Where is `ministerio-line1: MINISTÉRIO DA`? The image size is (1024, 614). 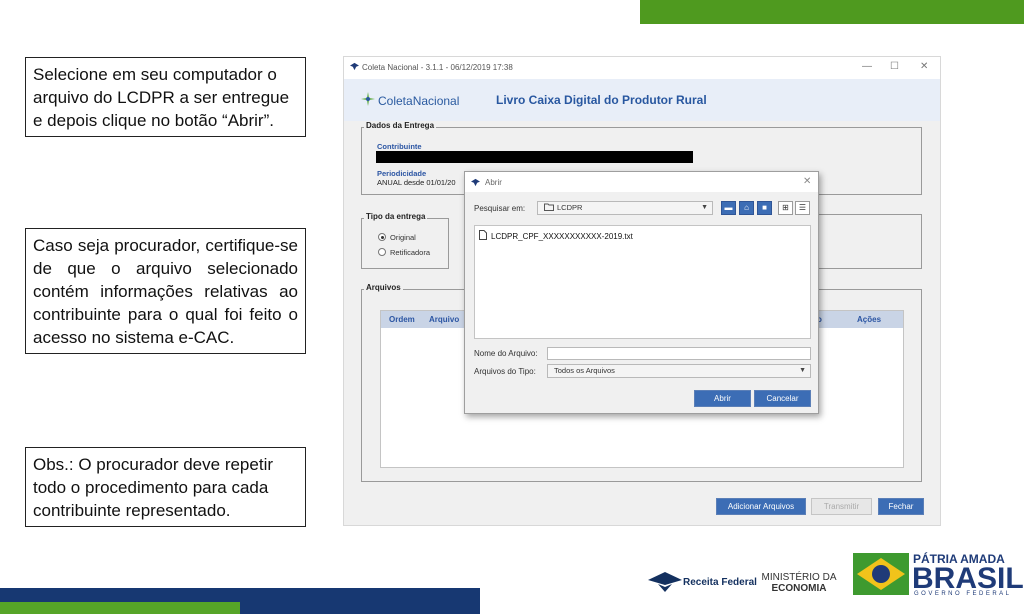
ministerio-line1: MINISTÉRIO DA is located at coordinates (799, 577).